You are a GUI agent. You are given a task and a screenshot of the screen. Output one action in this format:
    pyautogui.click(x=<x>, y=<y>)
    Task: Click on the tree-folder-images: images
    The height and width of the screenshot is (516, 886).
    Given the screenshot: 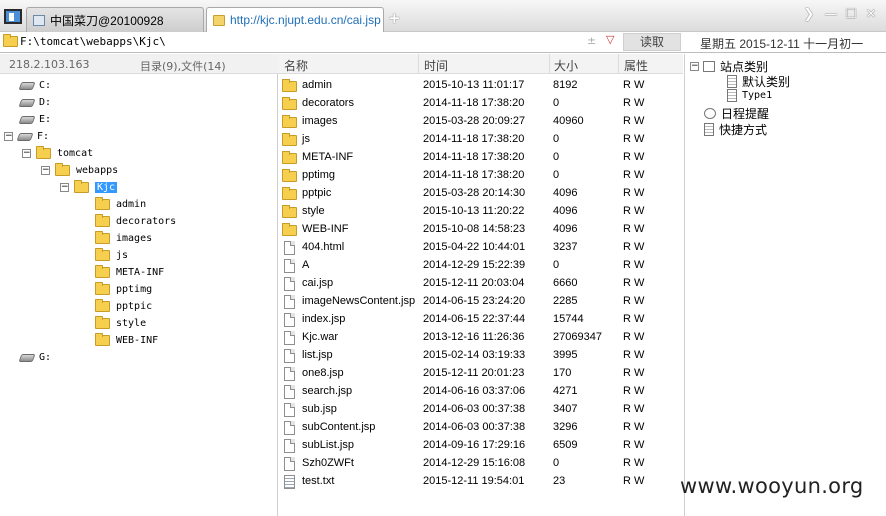 What is the action you would take?
    pyautogui.click(x=123, y=238)
    